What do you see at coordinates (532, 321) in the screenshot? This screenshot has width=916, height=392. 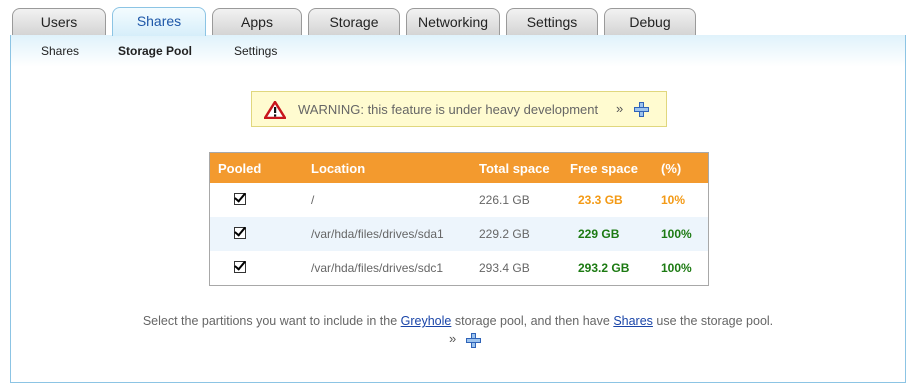 I see `footer-text-2: storage pool, and then have` at bounding box center [532, 321].